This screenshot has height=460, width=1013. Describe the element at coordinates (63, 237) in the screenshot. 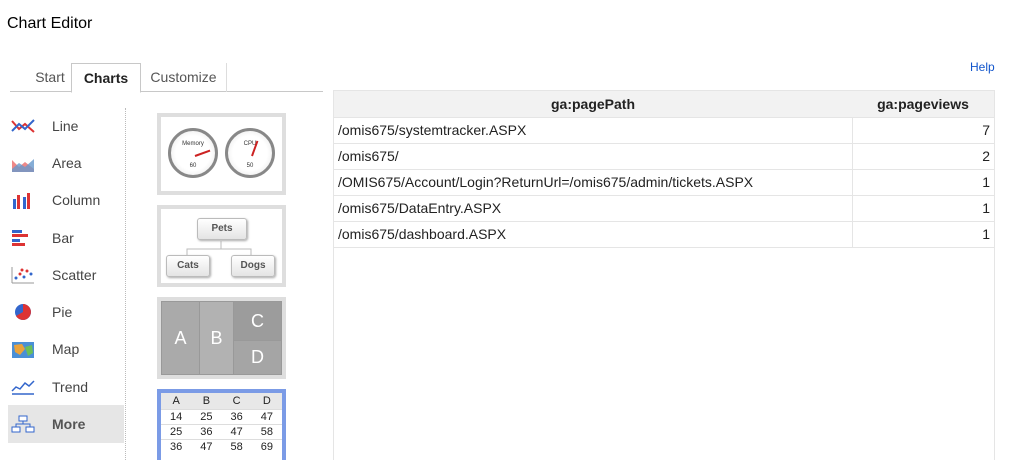

I see `chart-type-label: Bar` at that location.